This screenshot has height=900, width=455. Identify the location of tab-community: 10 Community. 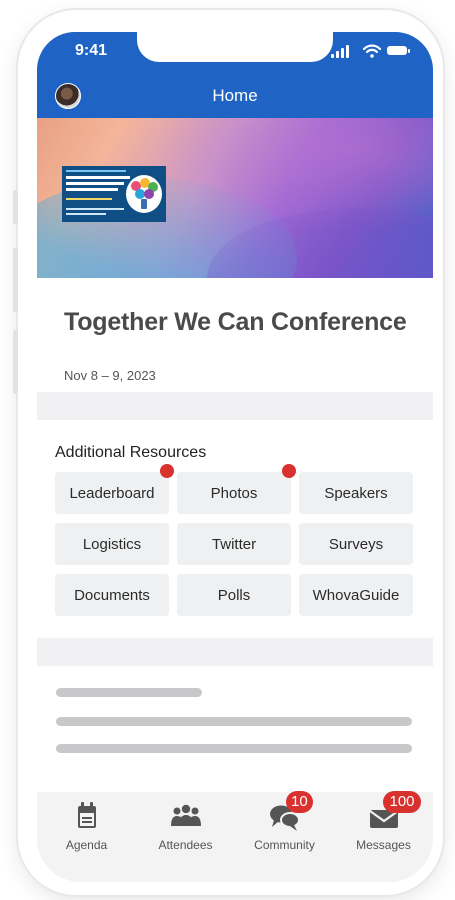
(284, 827).